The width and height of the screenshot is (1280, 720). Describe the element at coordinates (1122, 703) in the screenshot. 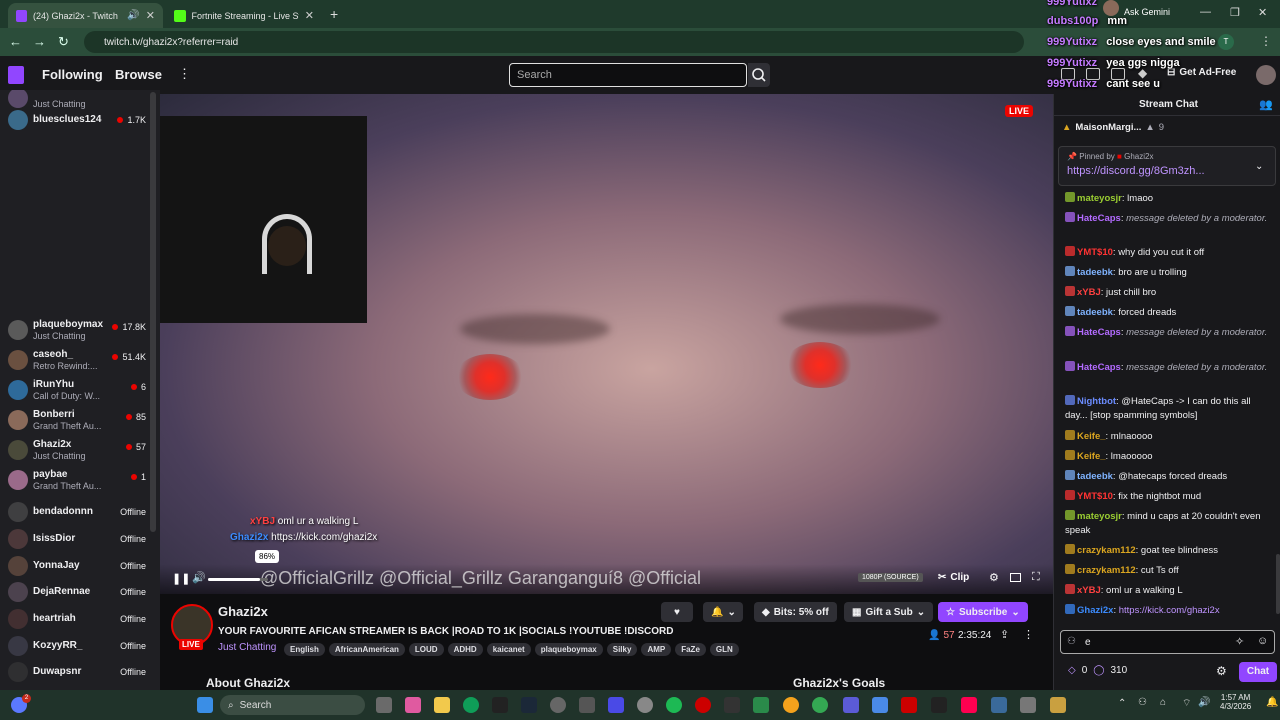

I see `tray-expand-icon: ⌃` at that location.